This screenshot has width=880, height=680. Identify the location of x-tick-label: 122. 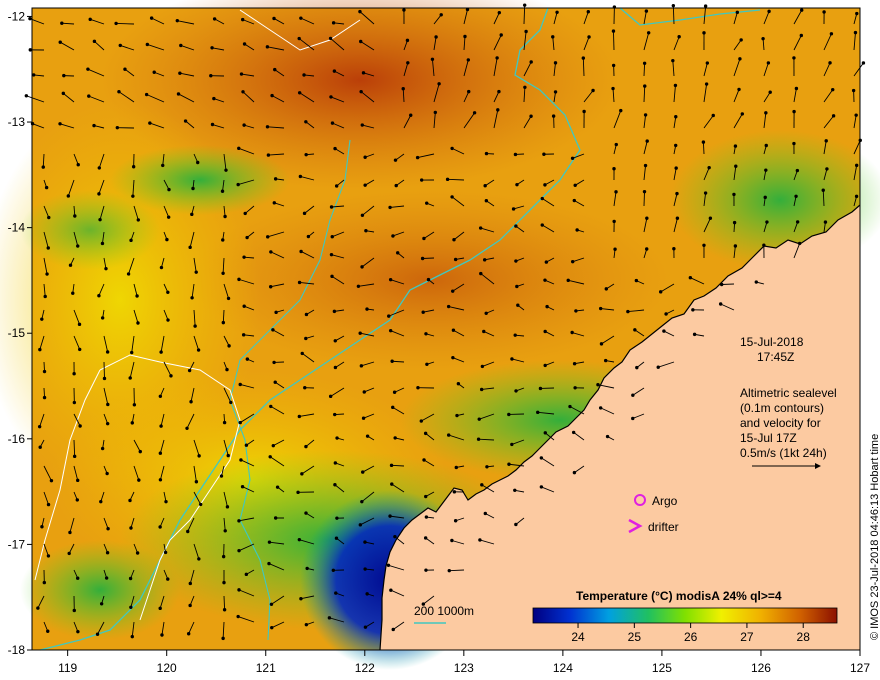
(365, 668).